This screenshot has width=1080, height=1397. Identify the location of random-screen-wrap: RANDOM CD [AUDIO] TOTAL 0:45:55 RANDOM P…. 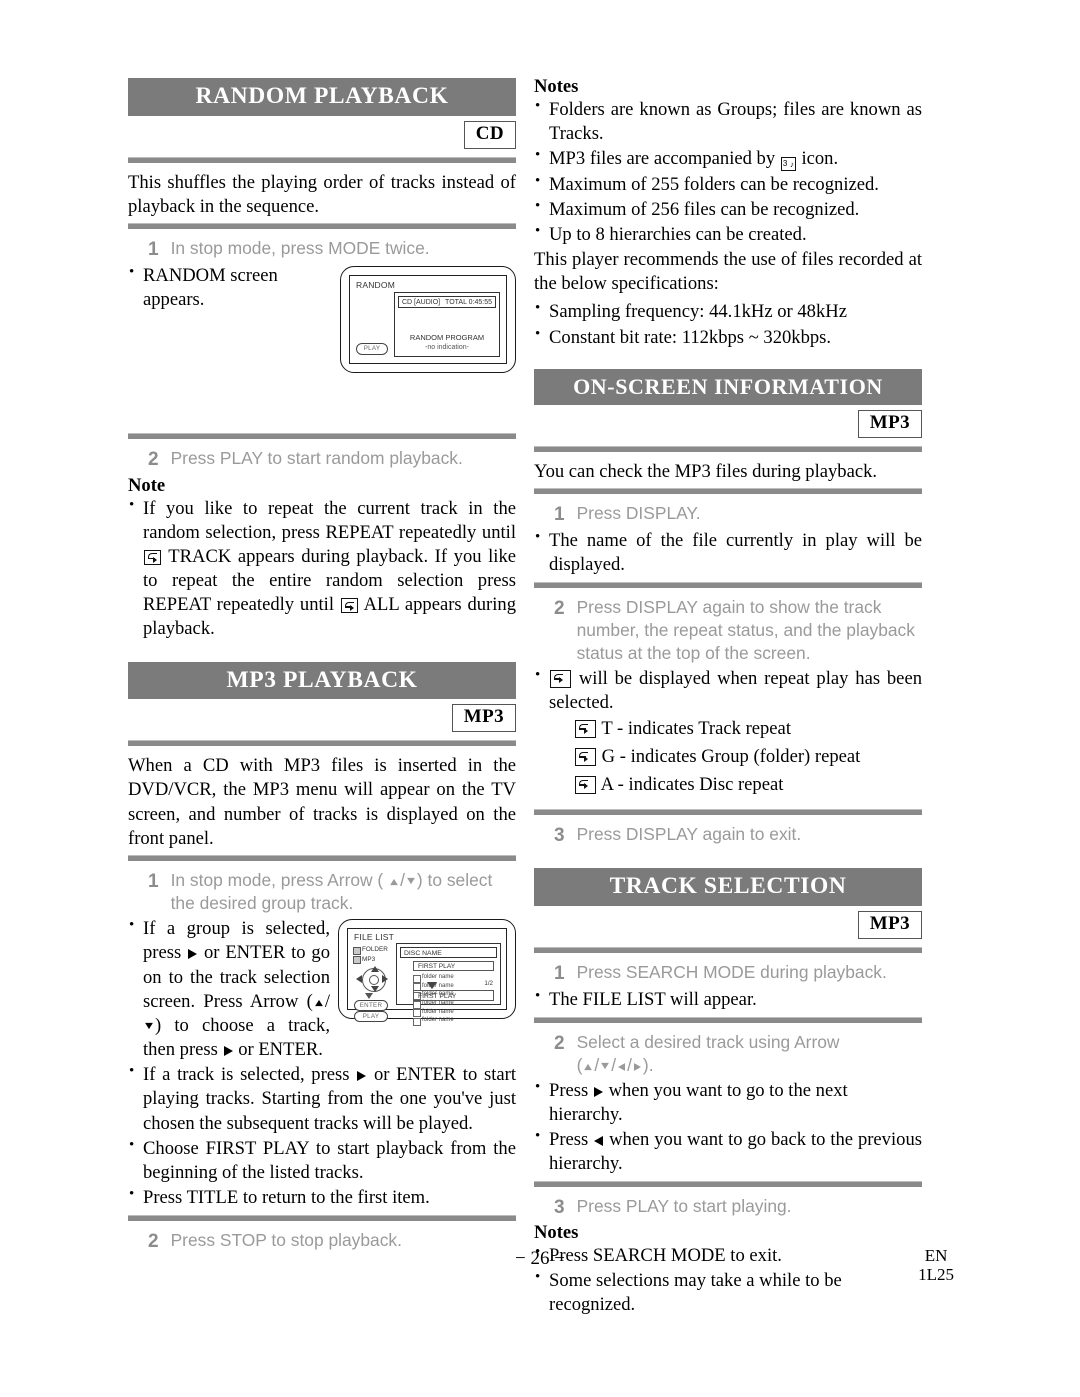
(322, 319).